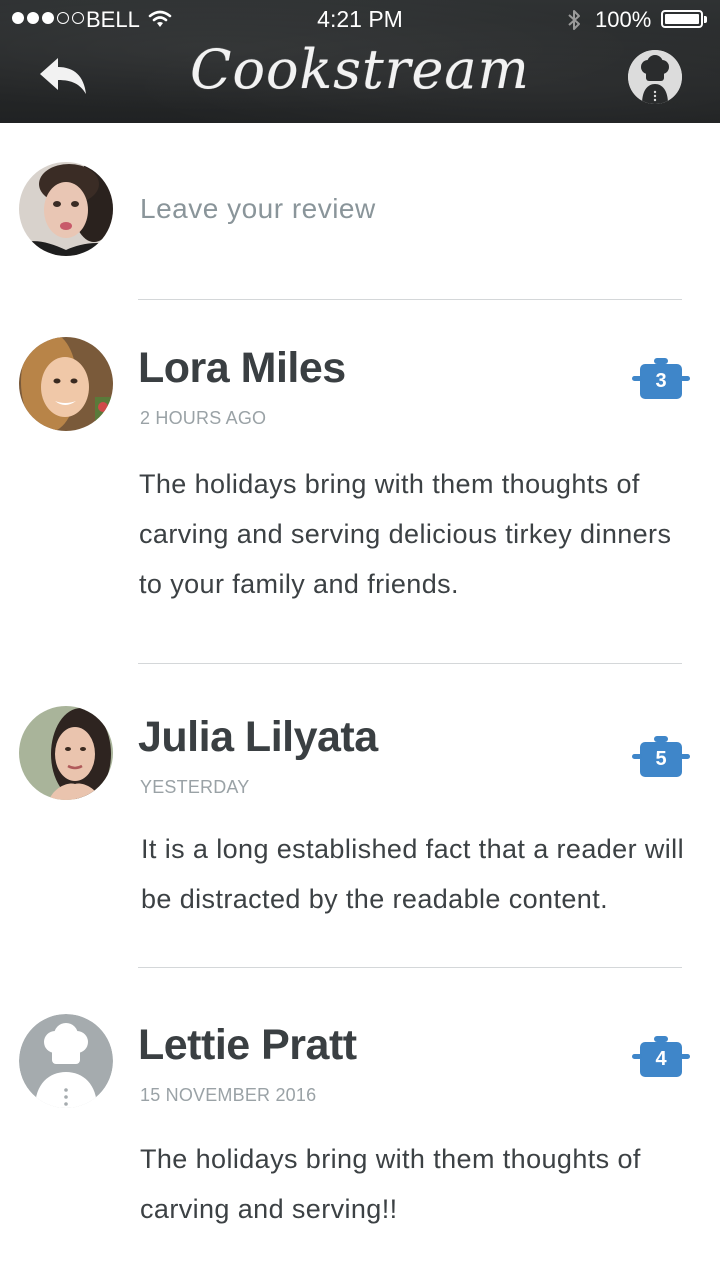 The height and width of the screenshot is (1280, 720). I want to click on review-time: YESTERDAY, so click(195, 787).